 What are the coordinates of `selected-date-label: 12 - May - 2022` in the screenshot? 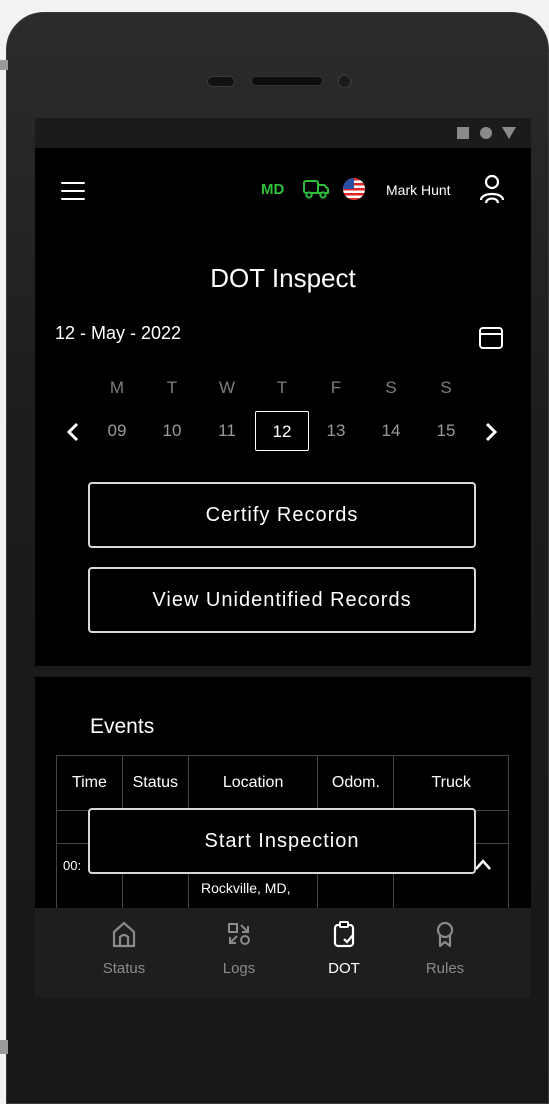 It's located at (118, 333).